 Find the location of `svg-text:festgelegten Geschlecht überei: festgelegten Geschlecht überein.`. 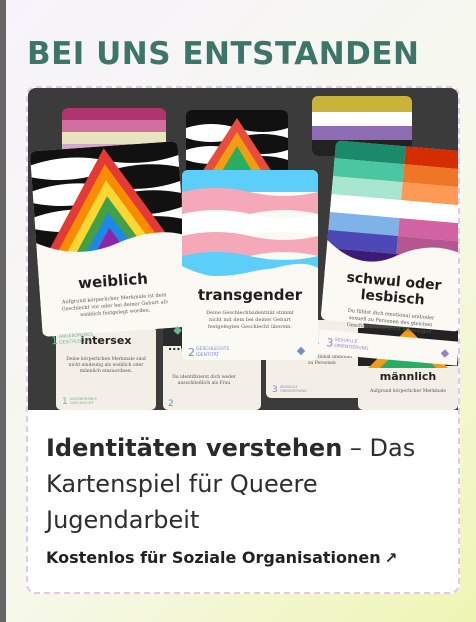

svg-text:festgelegten Geschlecht überei: festgelegten Geschlecht überein. is located at coordinates (250, 327).